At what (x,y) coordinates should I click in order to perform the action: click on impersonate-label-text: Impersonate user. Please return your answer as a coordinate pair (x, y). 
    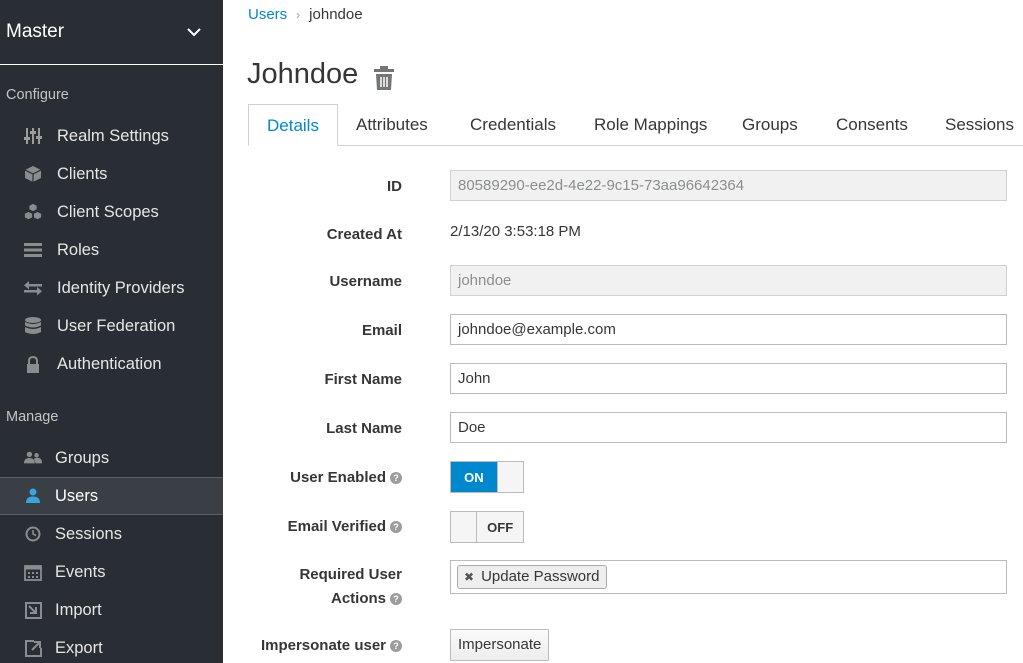
    Looking at the image, I should click on (323, 645).